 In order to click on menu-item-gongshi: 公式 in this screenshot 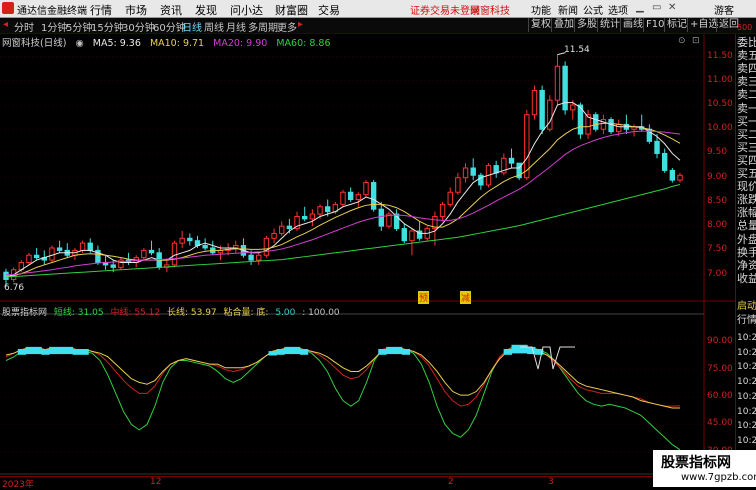, I will do `click(593, 9)`.